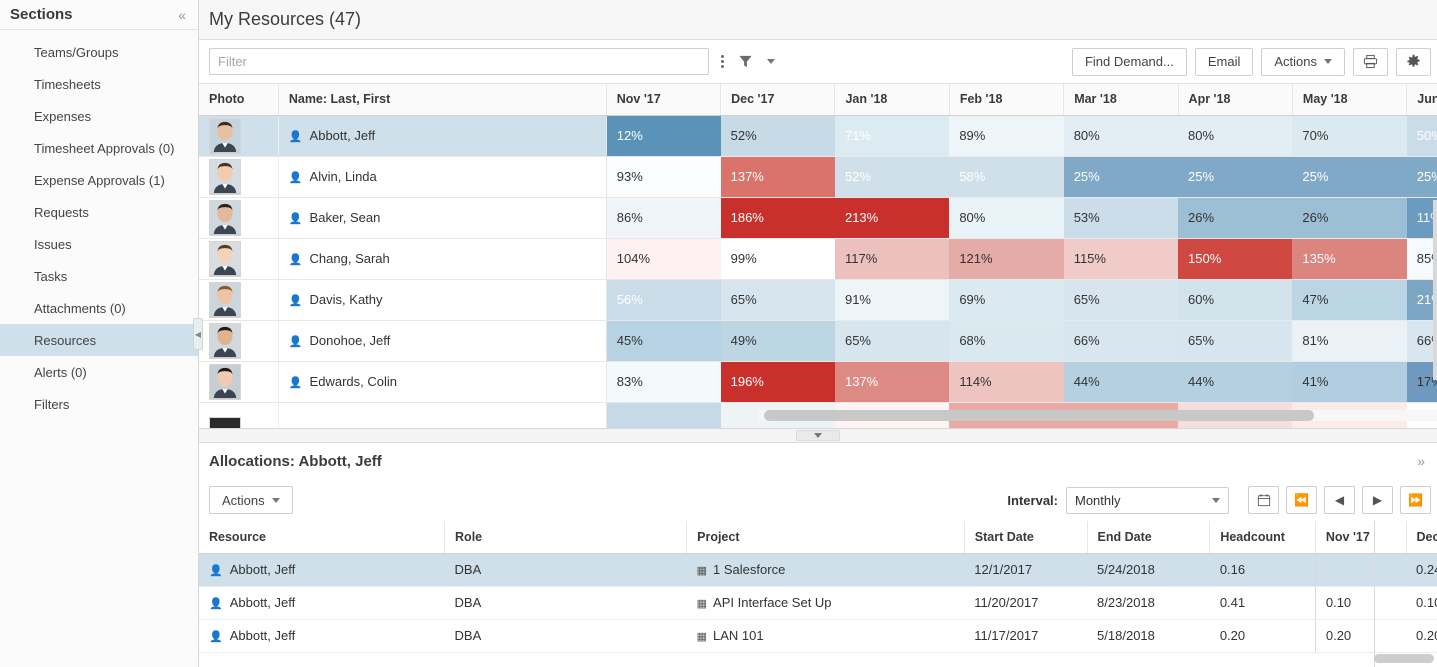  I want to click on utilization-cell: 186%, so click(777, 218).